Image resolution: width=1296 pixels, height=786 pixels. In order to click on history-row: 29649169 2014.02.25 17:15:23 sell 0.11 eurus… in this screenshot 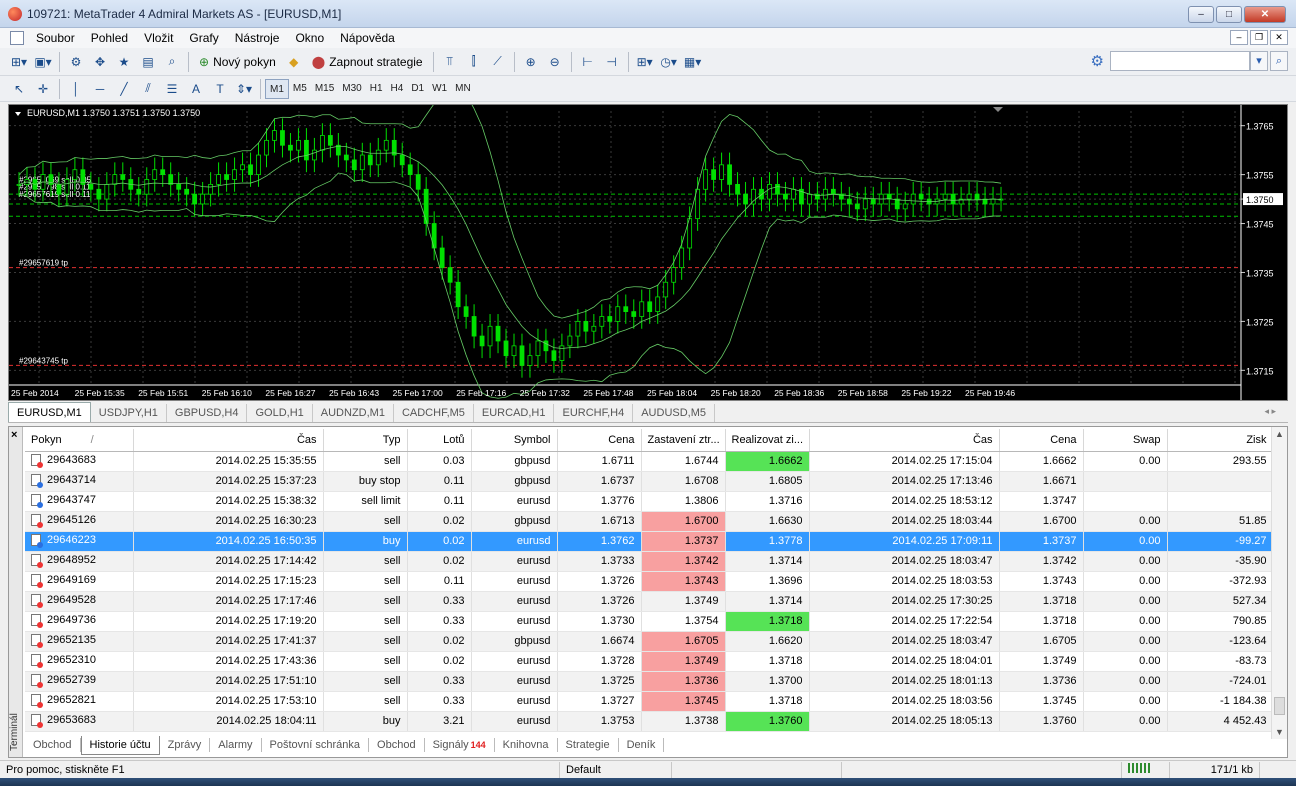, I will do `click(649, 581)`.